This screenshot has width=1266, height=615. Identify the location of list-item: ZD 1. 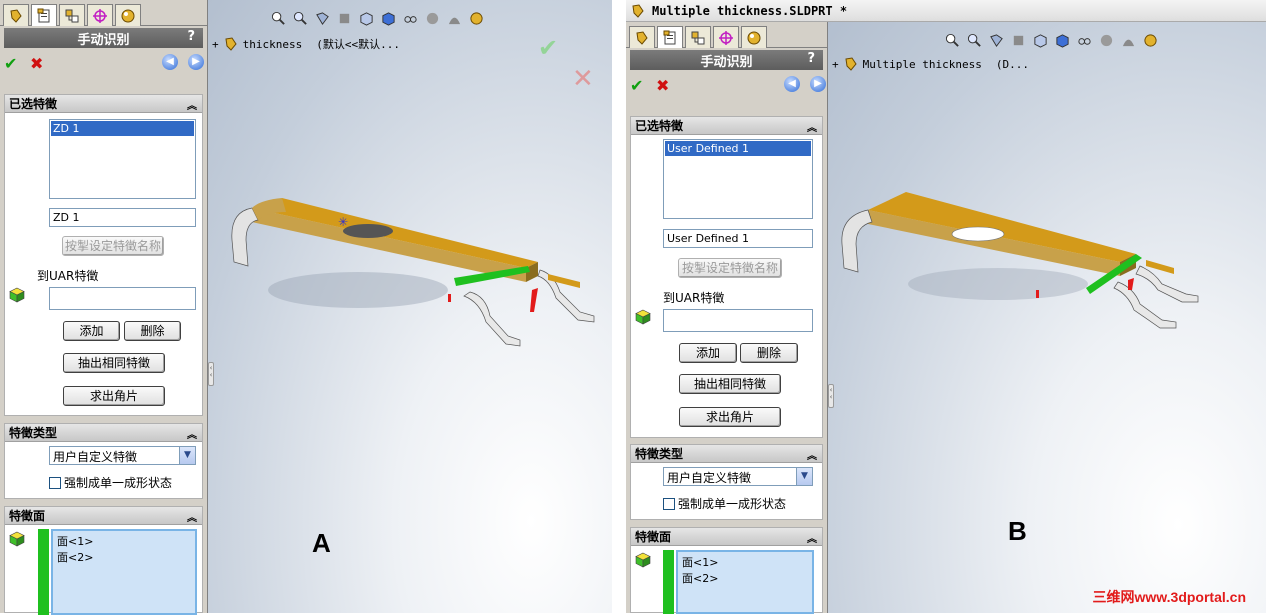
(122, 128).